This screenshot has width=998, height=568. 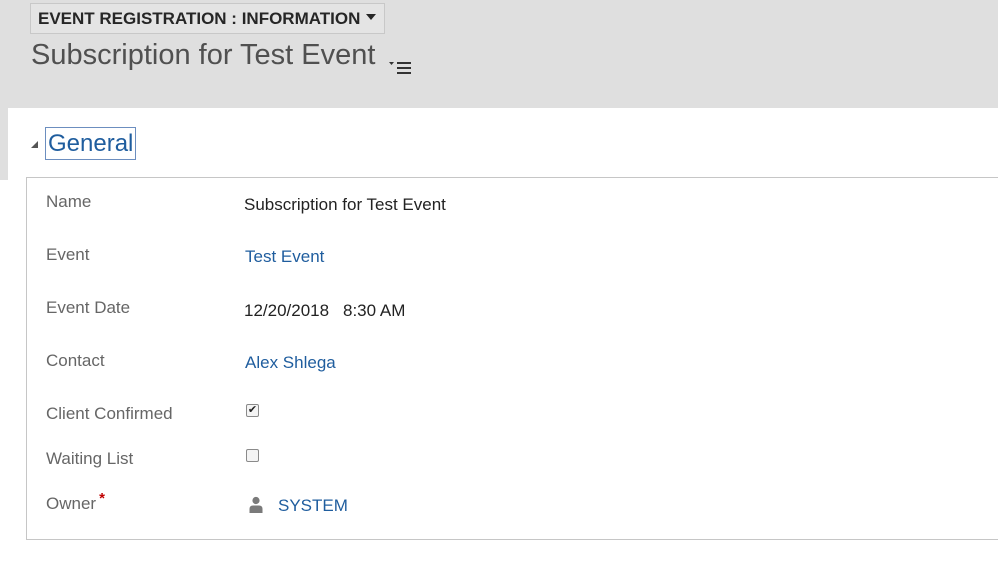 What do you see at coordinates (256, 504) in the screenshot?
I see `user-icon` at bounding box center [256, 504].